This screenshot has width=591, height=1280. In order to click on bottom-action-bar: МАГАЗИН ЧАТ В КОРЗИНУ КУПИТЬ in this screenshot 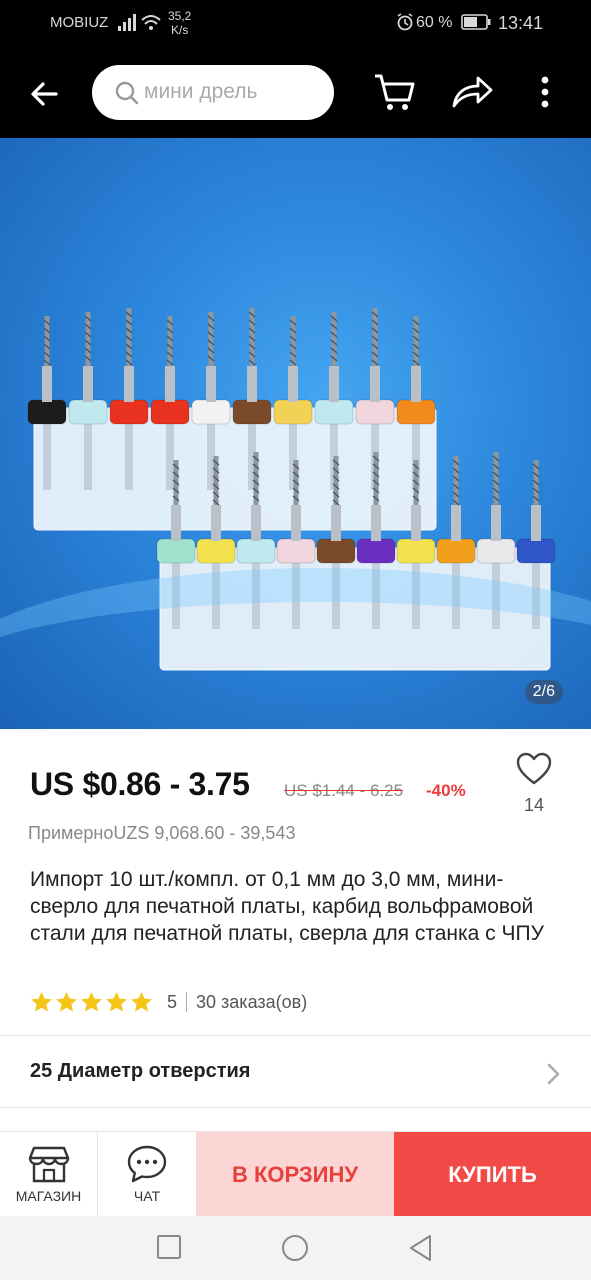, I will do `click(295, 1174)`.